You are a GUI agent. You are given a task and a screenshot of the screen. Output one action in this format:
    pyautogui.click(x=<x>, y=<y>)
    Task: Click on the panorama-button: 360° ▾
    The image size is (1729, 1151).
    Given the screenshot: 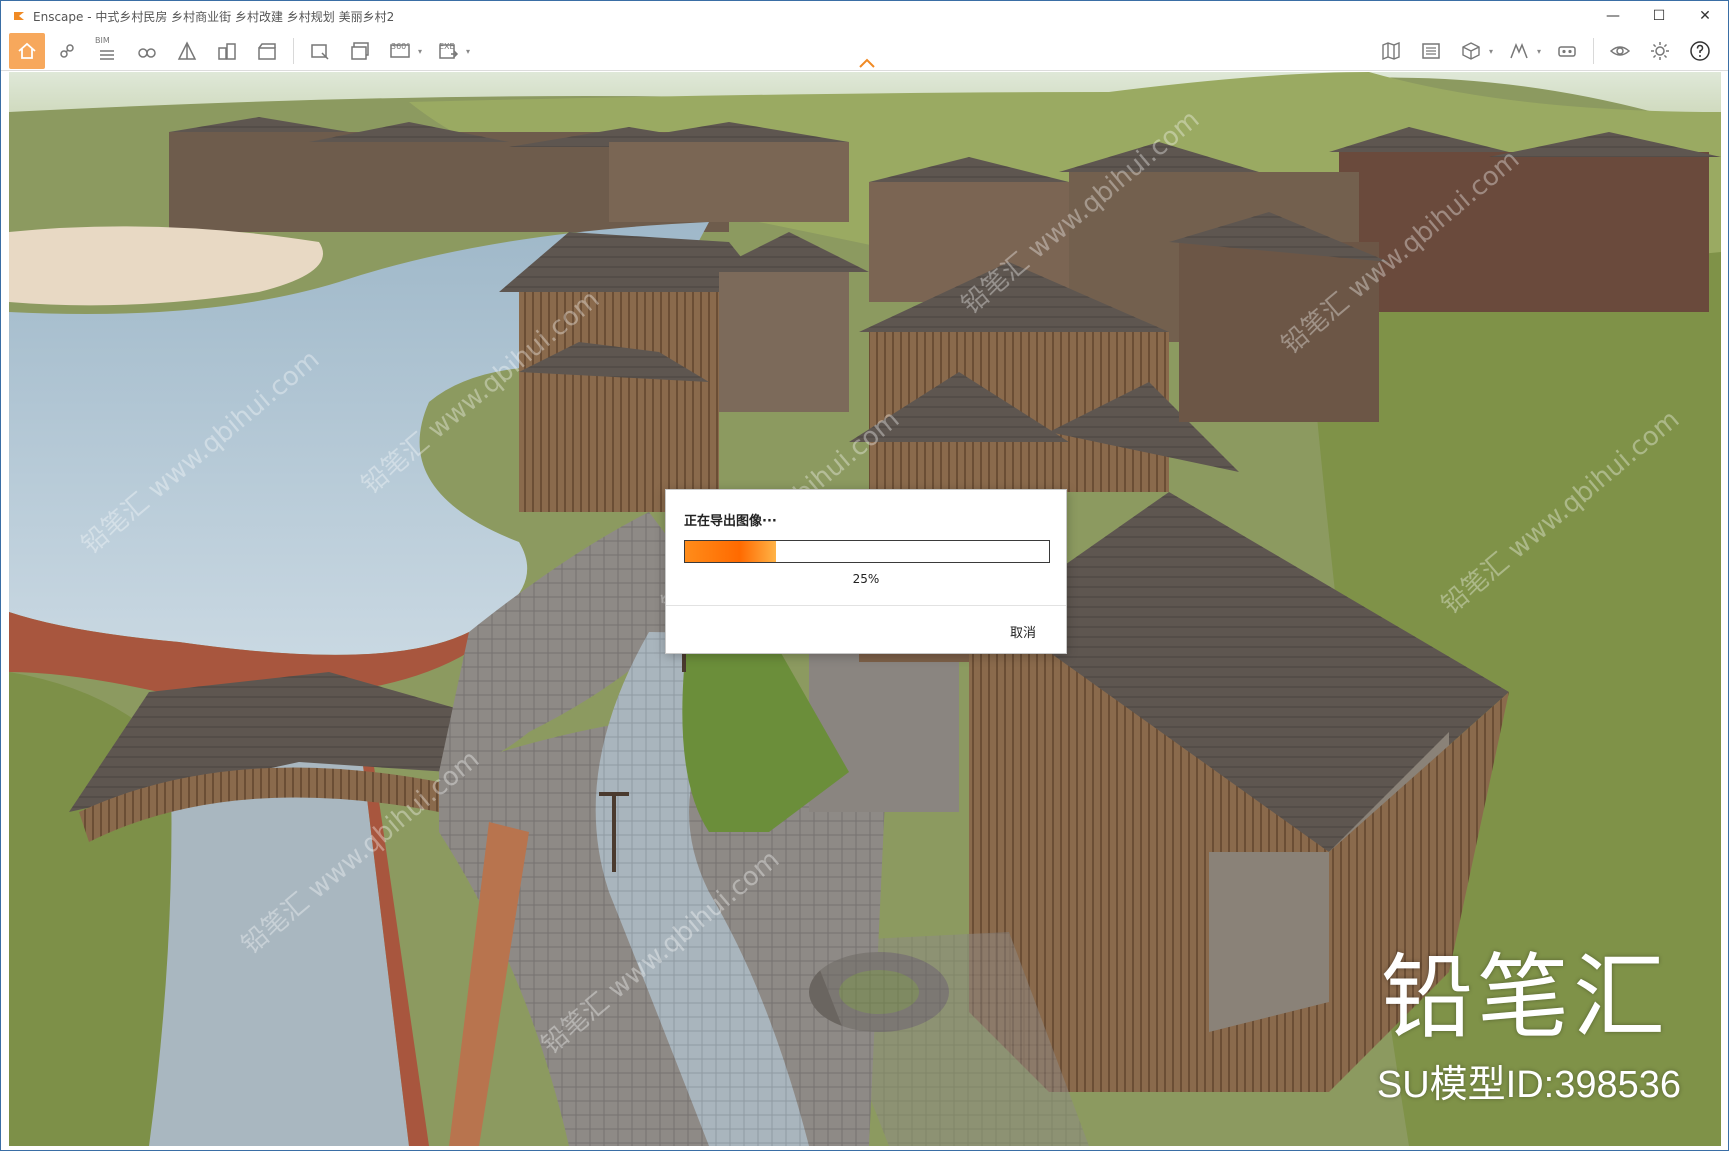 What is the action you would take?
    pyautogui.click(x=402, y=51)
    